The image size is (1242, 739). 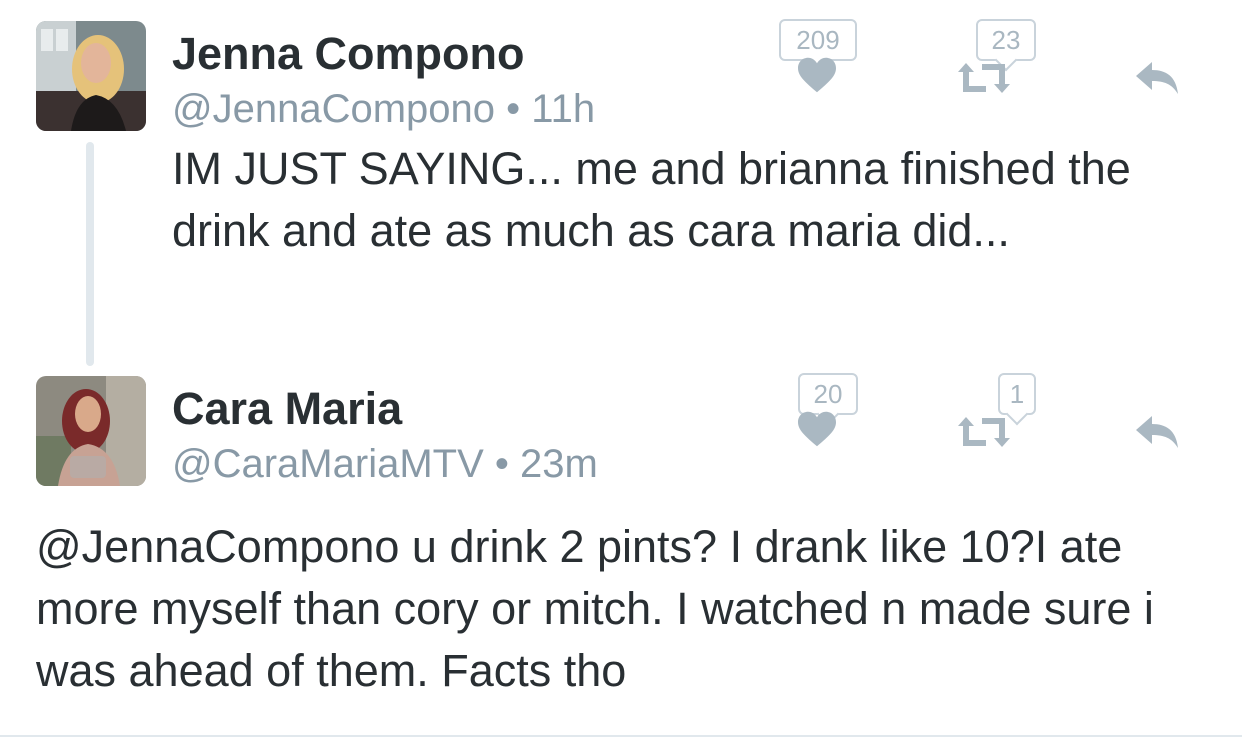 What do you see at coordinates (563, 109) in the screenshot?
I see `timestamp: 11h` at bounding box center [563, 109].